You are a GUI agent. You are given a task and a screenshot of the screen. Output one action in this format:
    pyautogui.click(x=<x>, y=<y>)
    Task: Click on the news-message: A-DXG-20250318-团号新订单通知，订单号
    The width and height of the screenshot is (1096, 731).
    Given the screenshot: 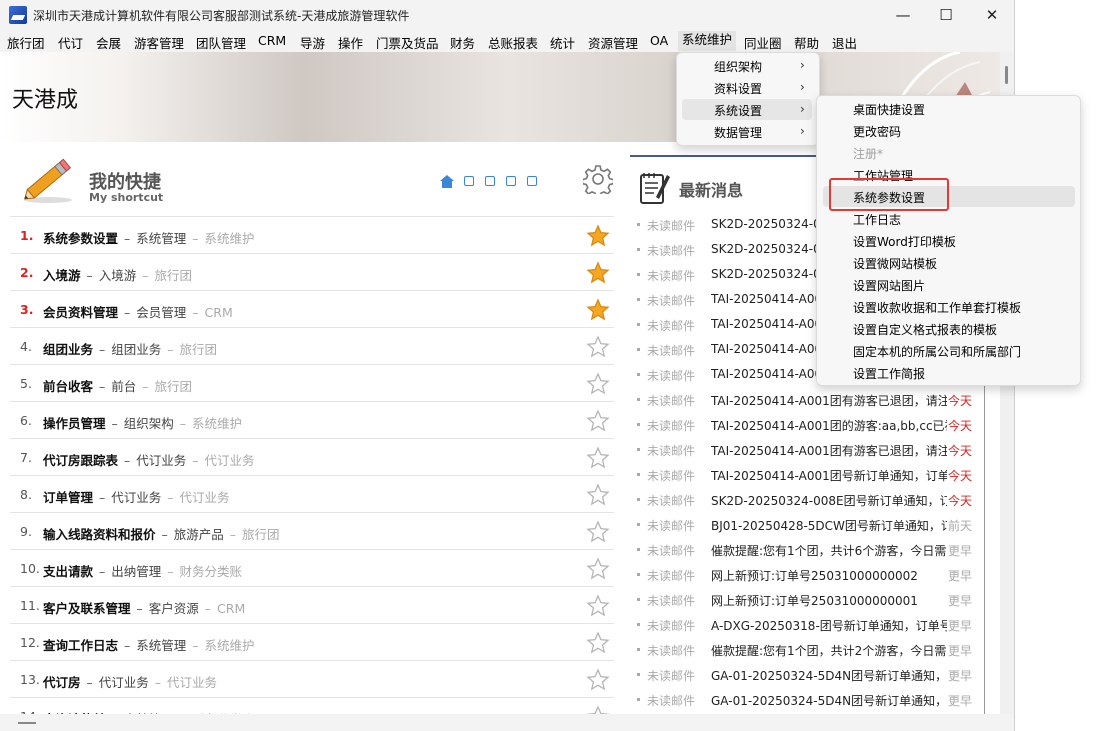 What is the action you would take?
    pyautogui.click(x=829, y=625)
    